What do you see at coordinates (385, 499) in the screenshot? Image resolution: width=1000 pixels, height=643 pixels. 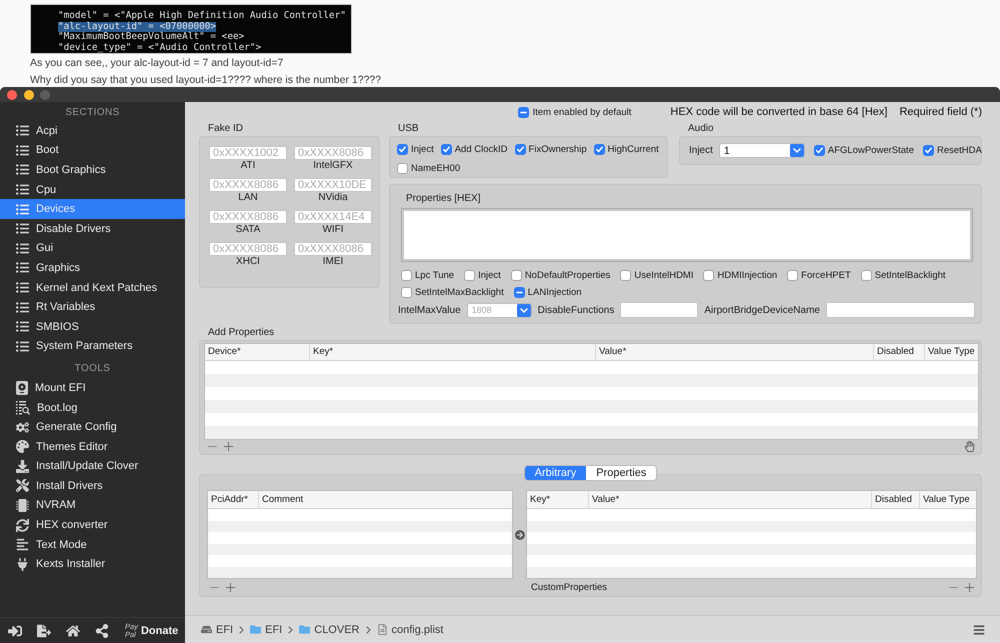 I see `column-header: Comment` at bounding box center [385, 499].